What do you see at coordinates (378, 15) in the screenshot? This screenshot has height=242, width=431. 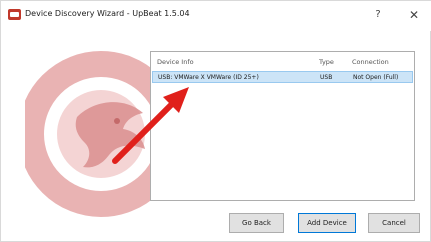 I see `help-button: ?` at bounding box center [378, 15].